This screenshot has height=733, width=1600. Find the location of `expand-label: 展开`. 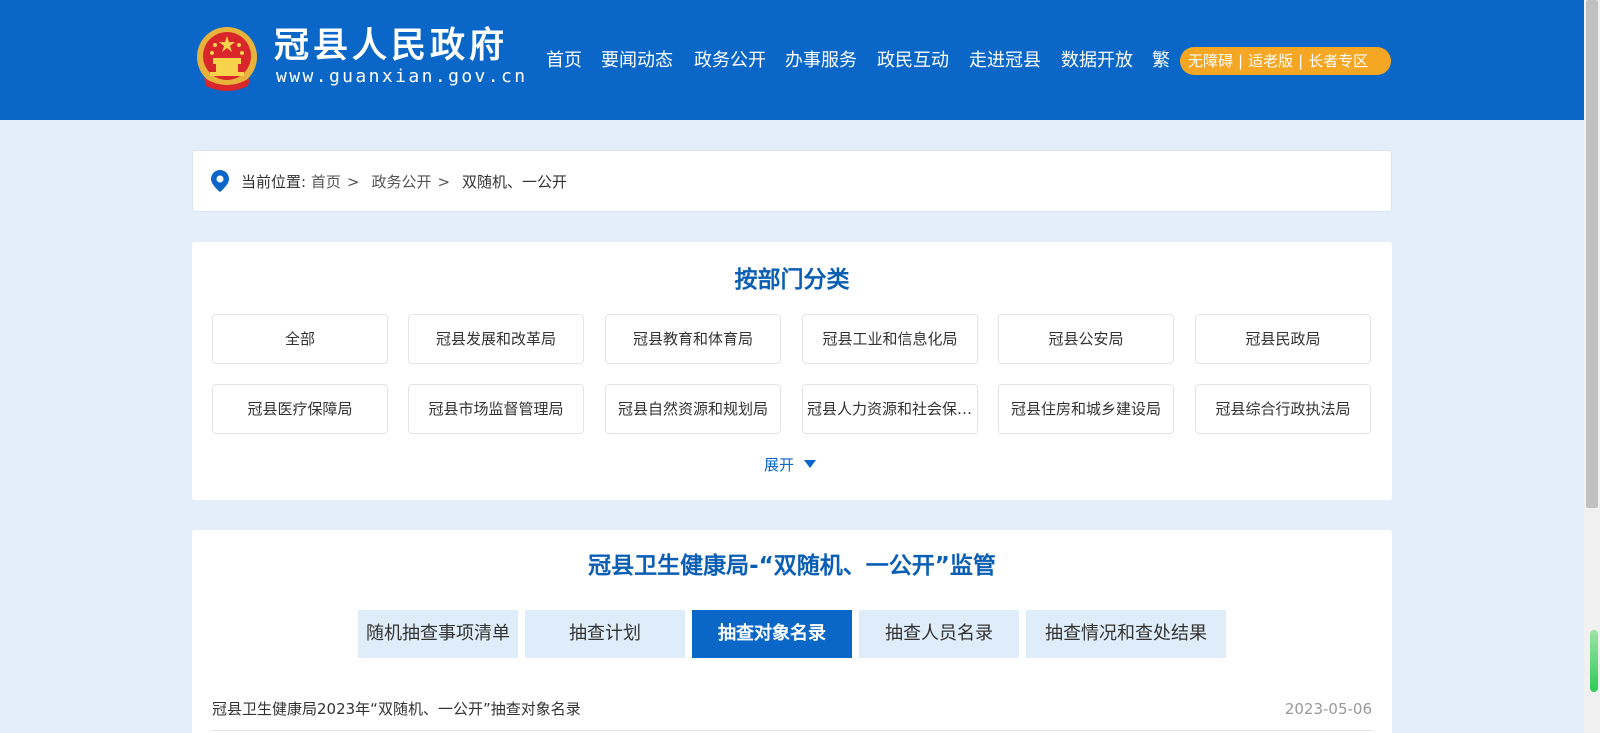

expand-label: 展开 is located at coordinates (779, 465).